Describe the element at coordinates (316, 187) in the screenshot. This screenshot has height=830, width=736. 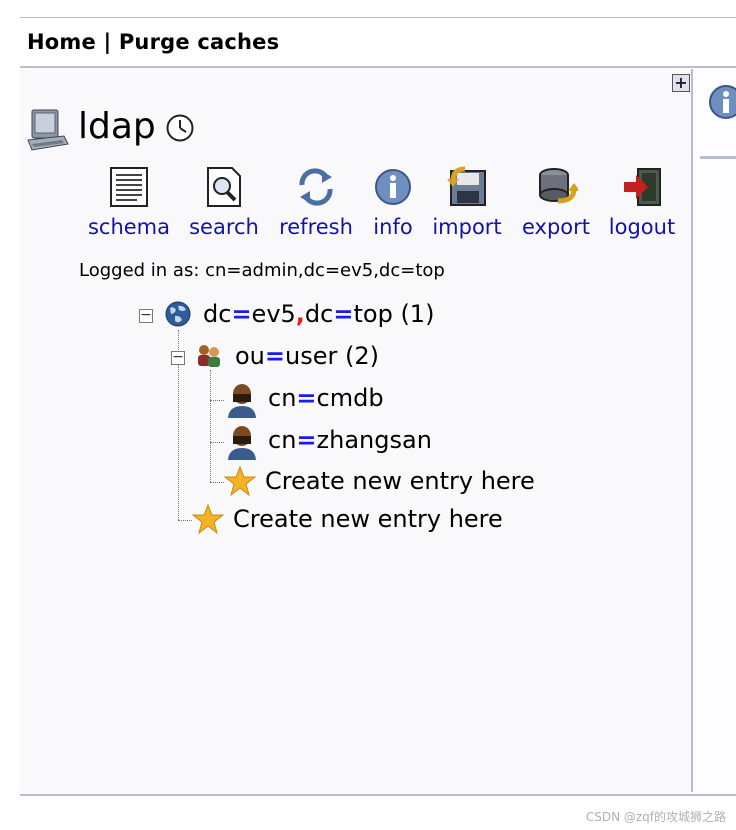
I see `refresh-icon` at that location.